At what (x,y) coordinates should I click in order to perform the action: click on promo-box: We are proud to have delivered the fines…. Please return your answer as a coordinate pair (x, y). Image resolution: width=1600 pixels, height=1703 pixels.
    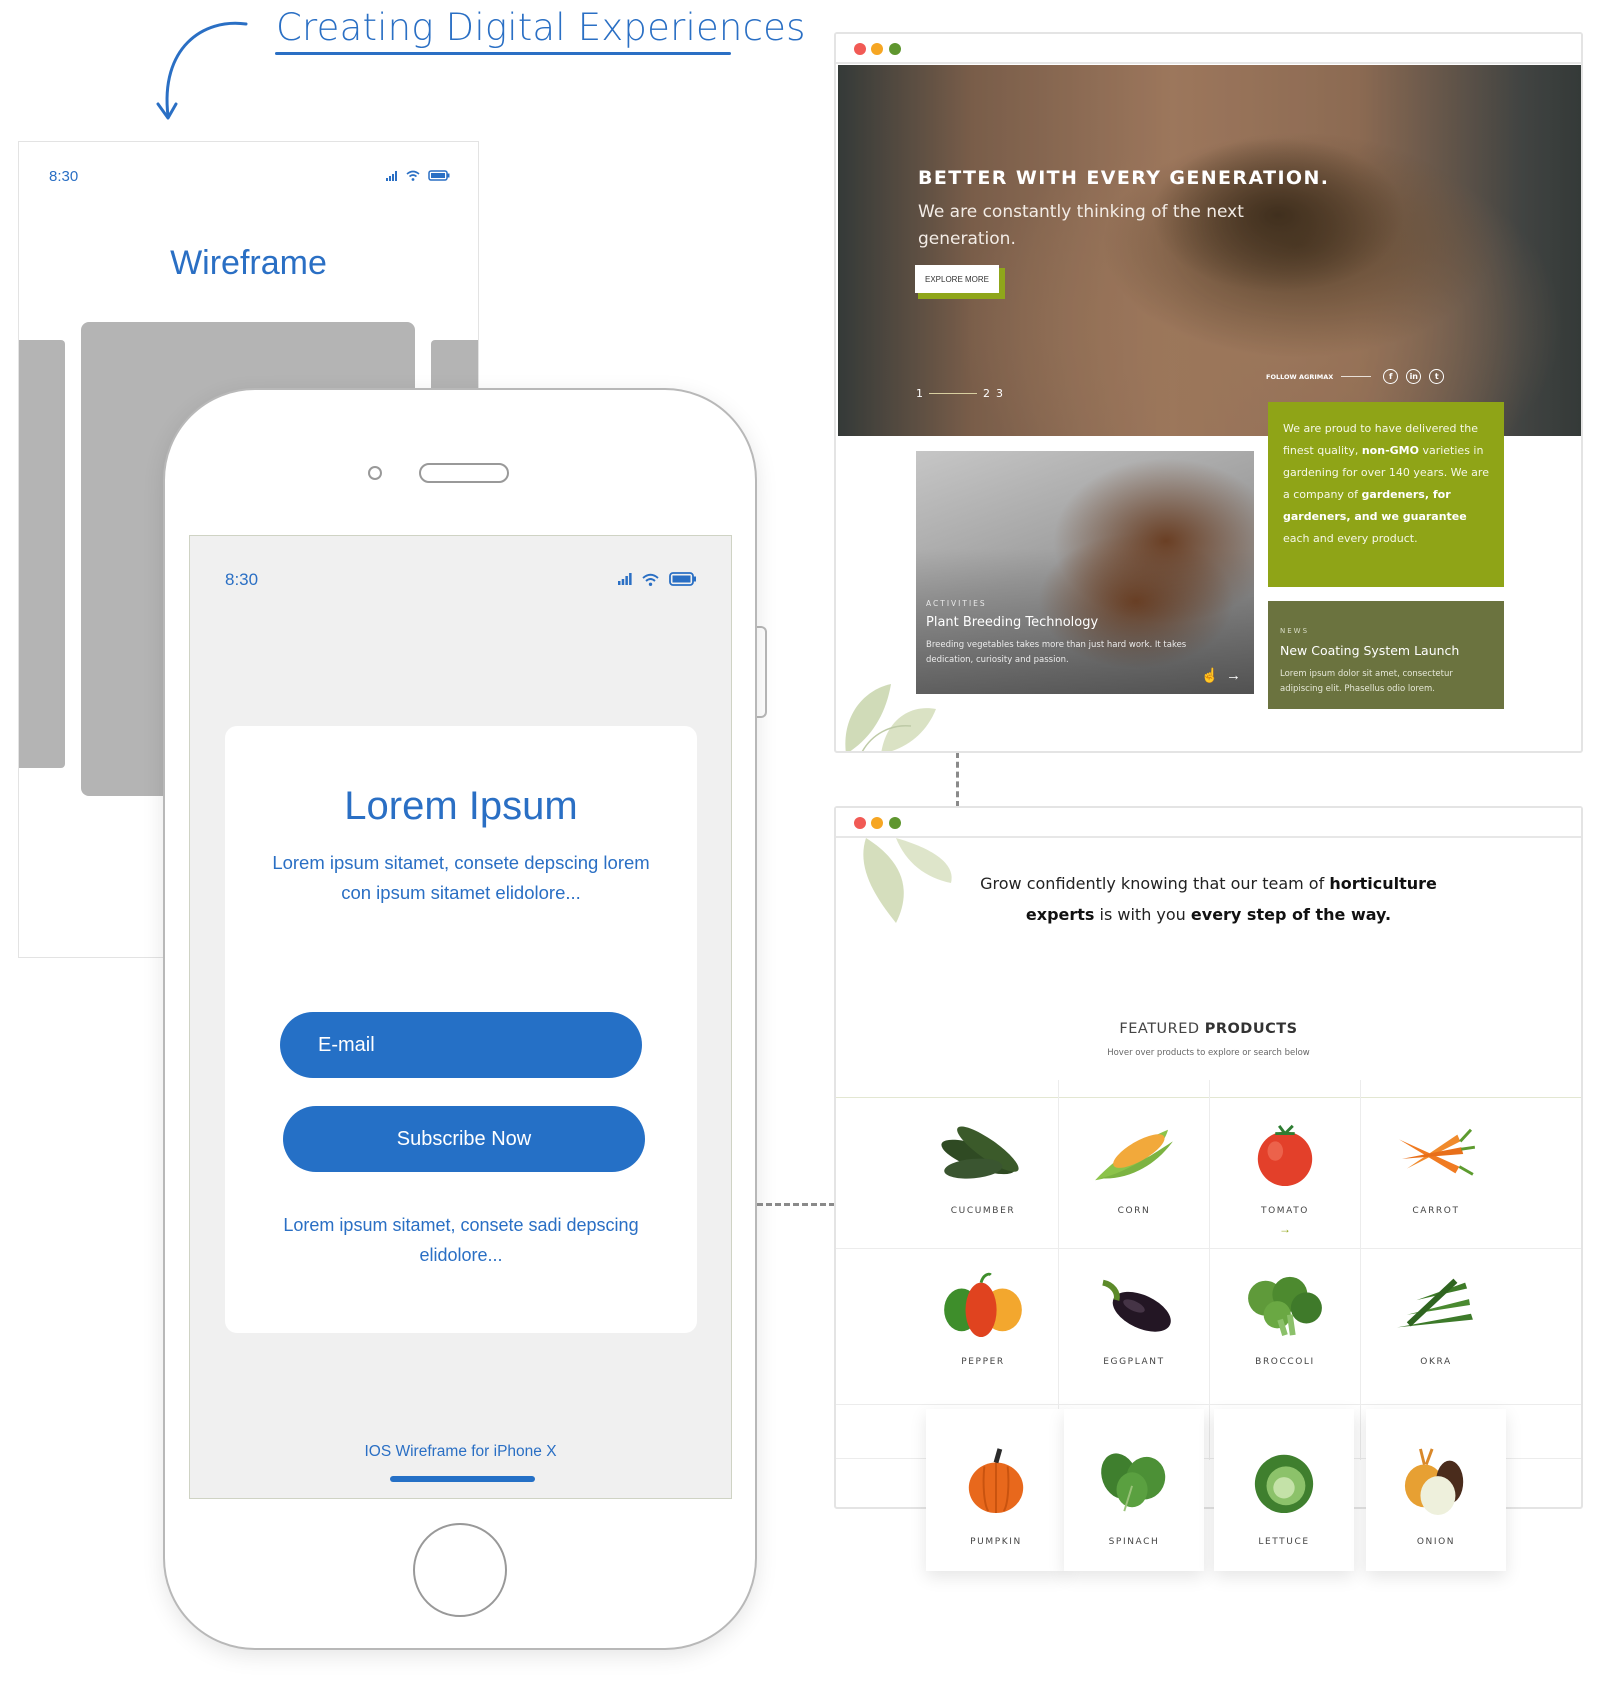
    Looking at the image, I should click on (1386, 494).